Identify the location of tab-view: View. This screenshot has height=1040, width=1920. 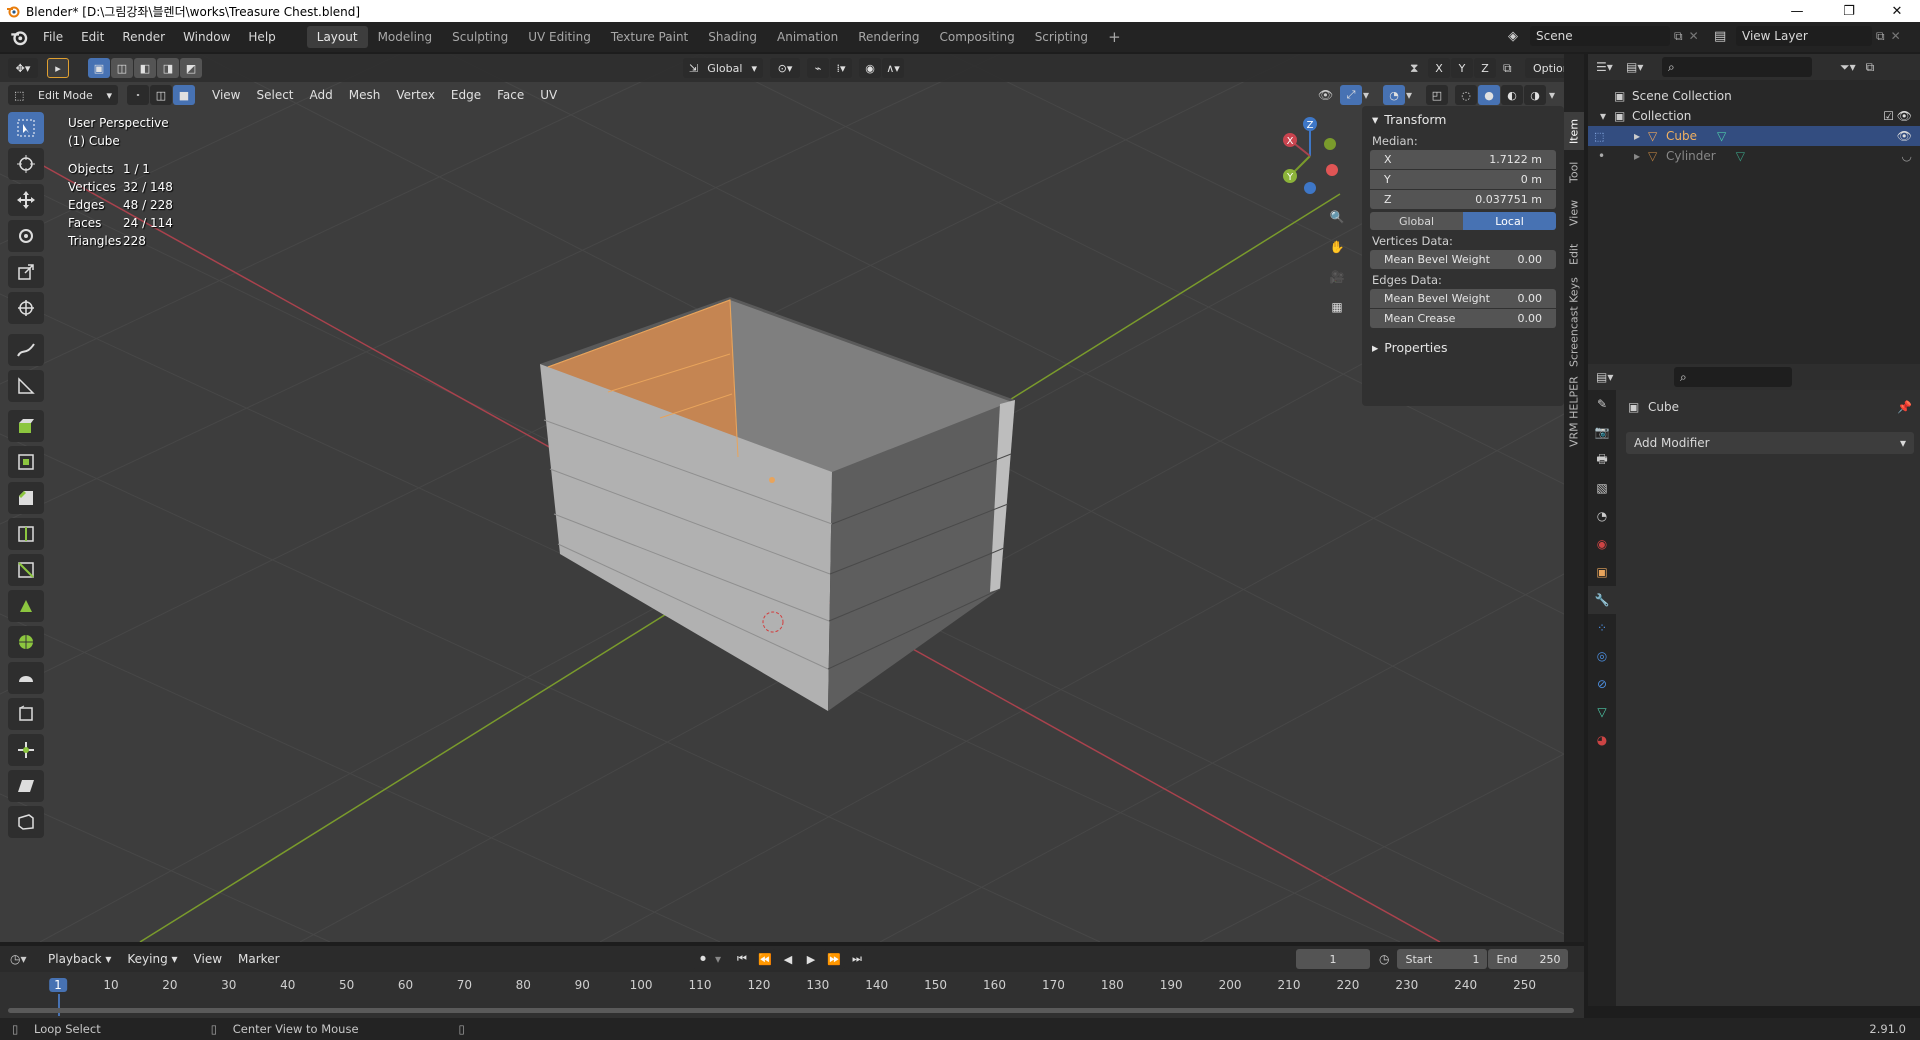
(1574, 213).